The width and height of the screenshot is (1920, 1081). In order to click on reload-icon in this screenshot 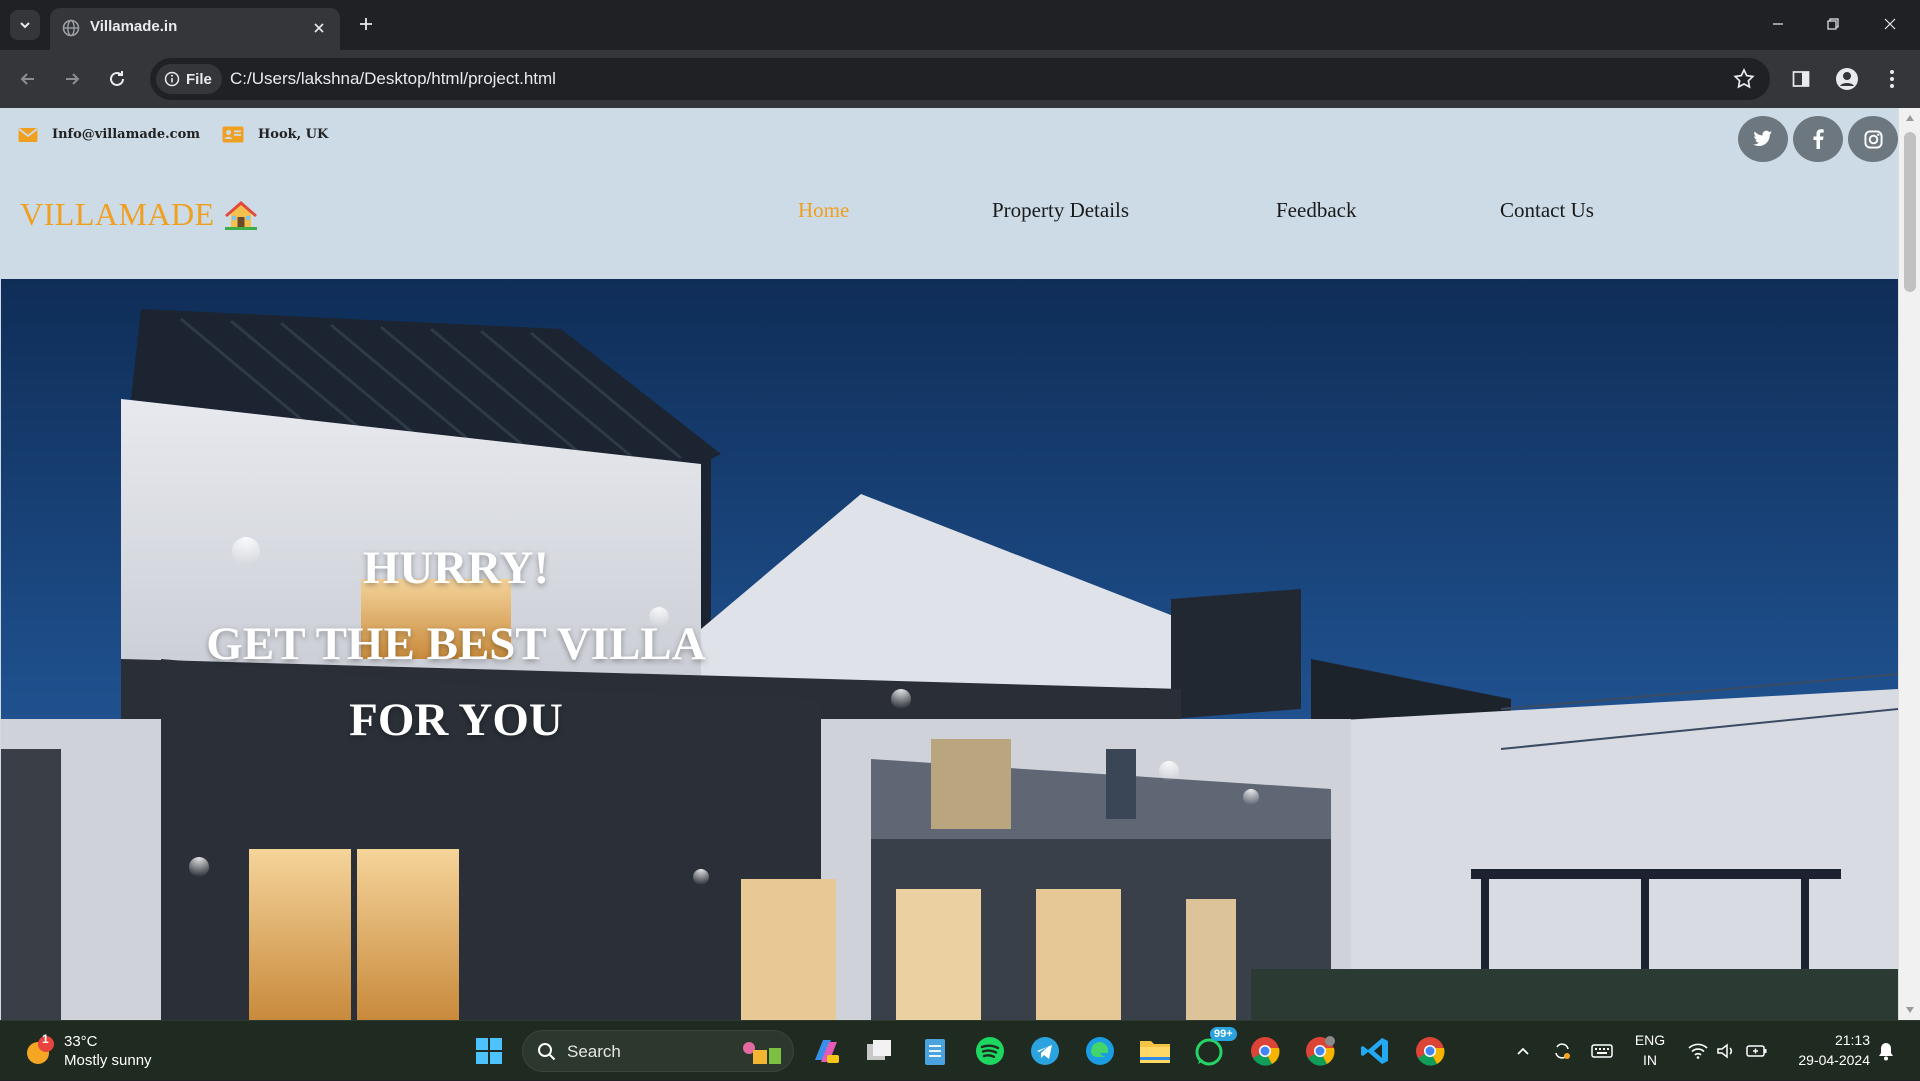, I will do `click(117, 78)`.